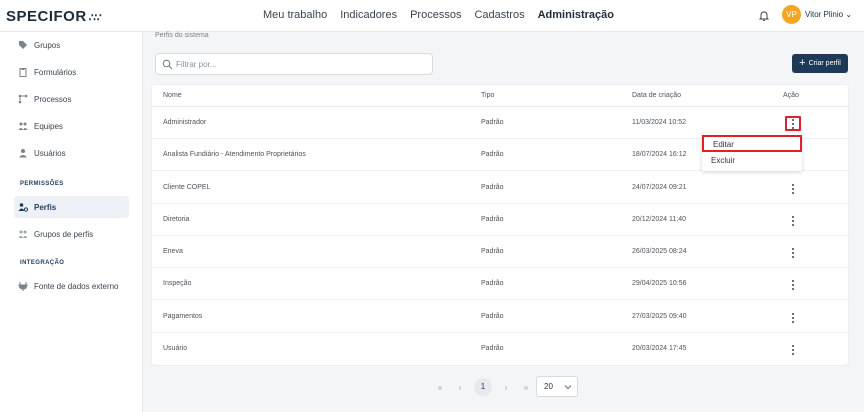 The width and height of the screenshot is (864, 412). Describe the element at coordinates (301, 64) in the screenshot. I see `search-input` at that location.